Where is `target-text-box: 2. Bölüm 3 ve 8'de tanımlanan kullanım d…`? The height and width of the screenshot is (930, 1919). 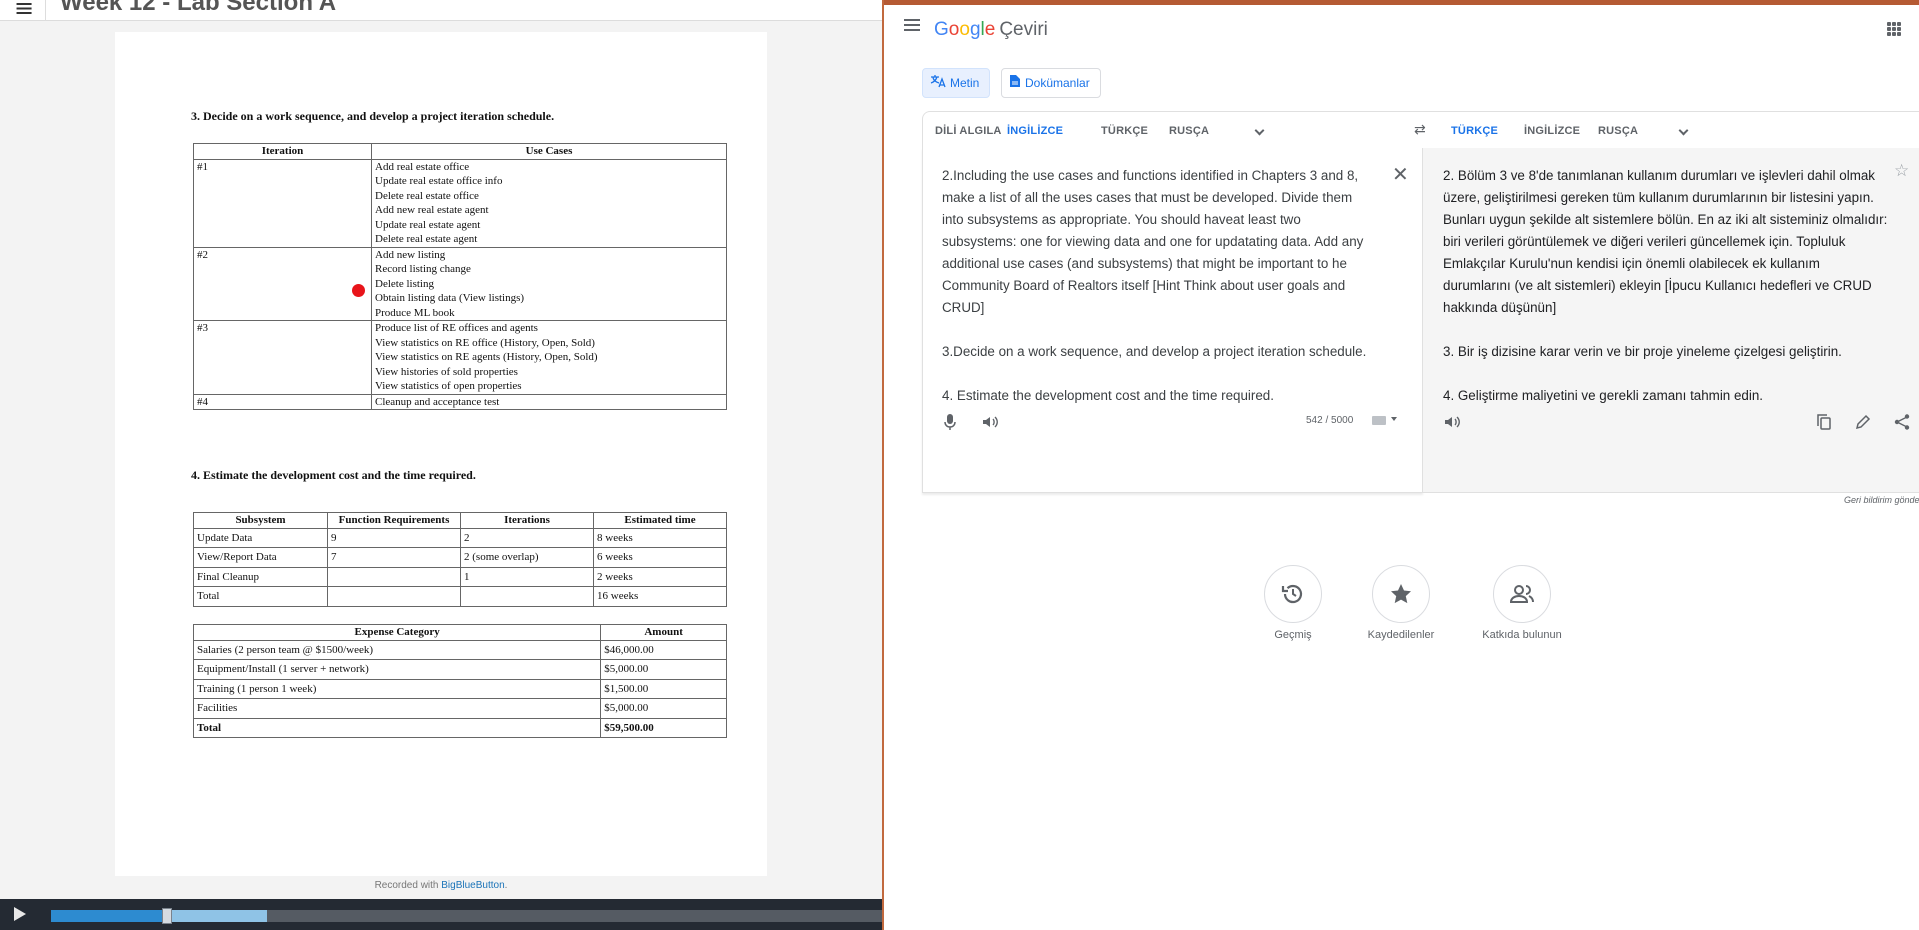
target-text-box: 2. Bölüm 3 ve 8'de tanımlanan kullanım d… is located at coordinates (1671, 320).